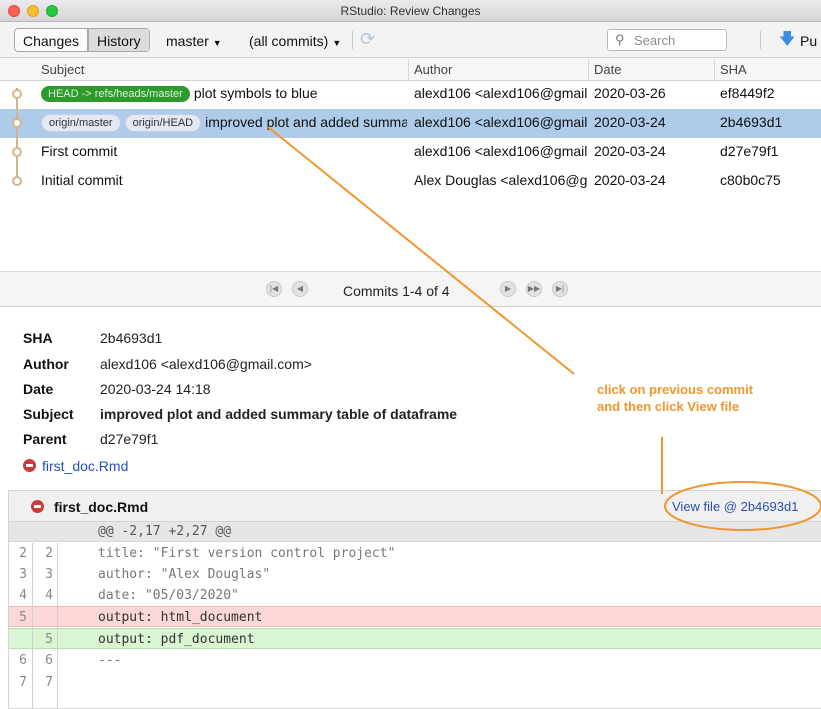 The height and width of the screenshot is (709, 821). Describe the element at coordinates (155, 389) in the screenshot. I see `date-value: 2020-03-24 14:18` at that location.